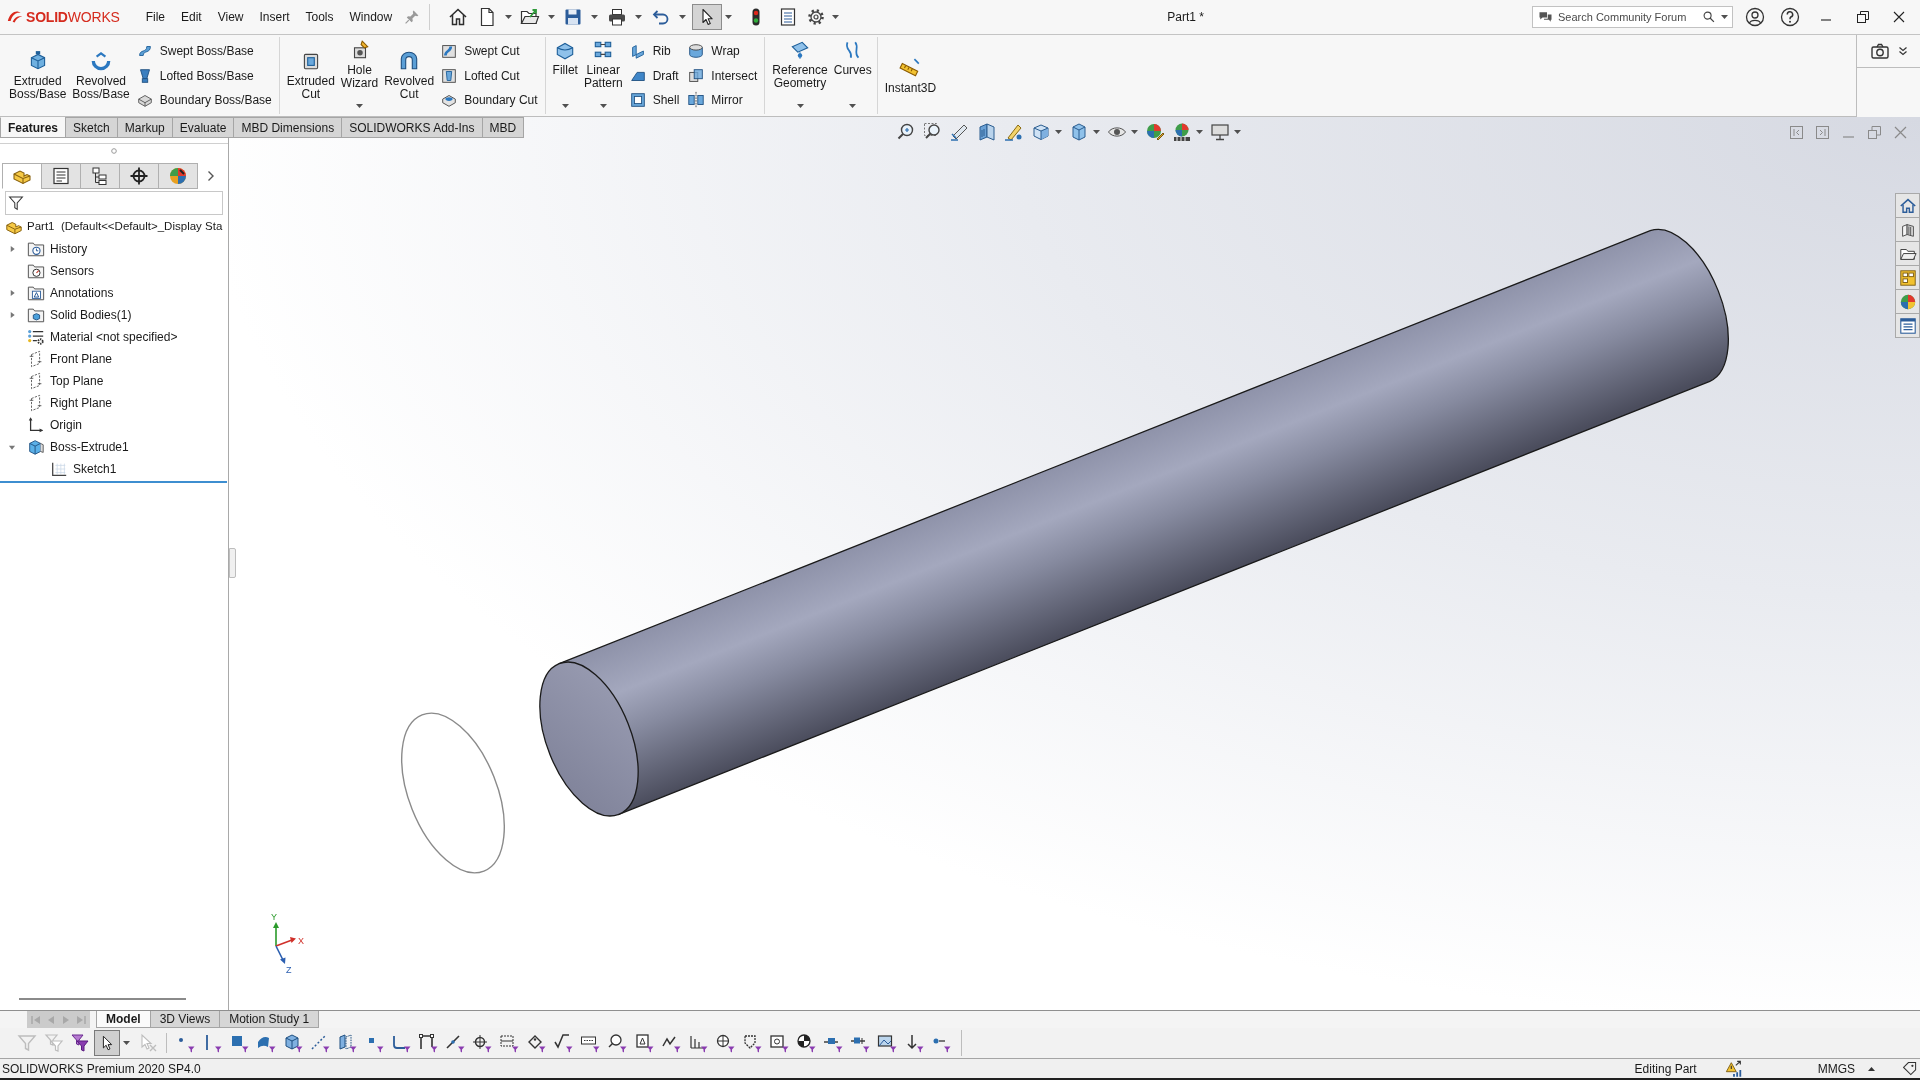  What do you see at coordinates (211, 176) in the screenshot?
I see `chevron-right-icon` at bounding box center [211, 176].